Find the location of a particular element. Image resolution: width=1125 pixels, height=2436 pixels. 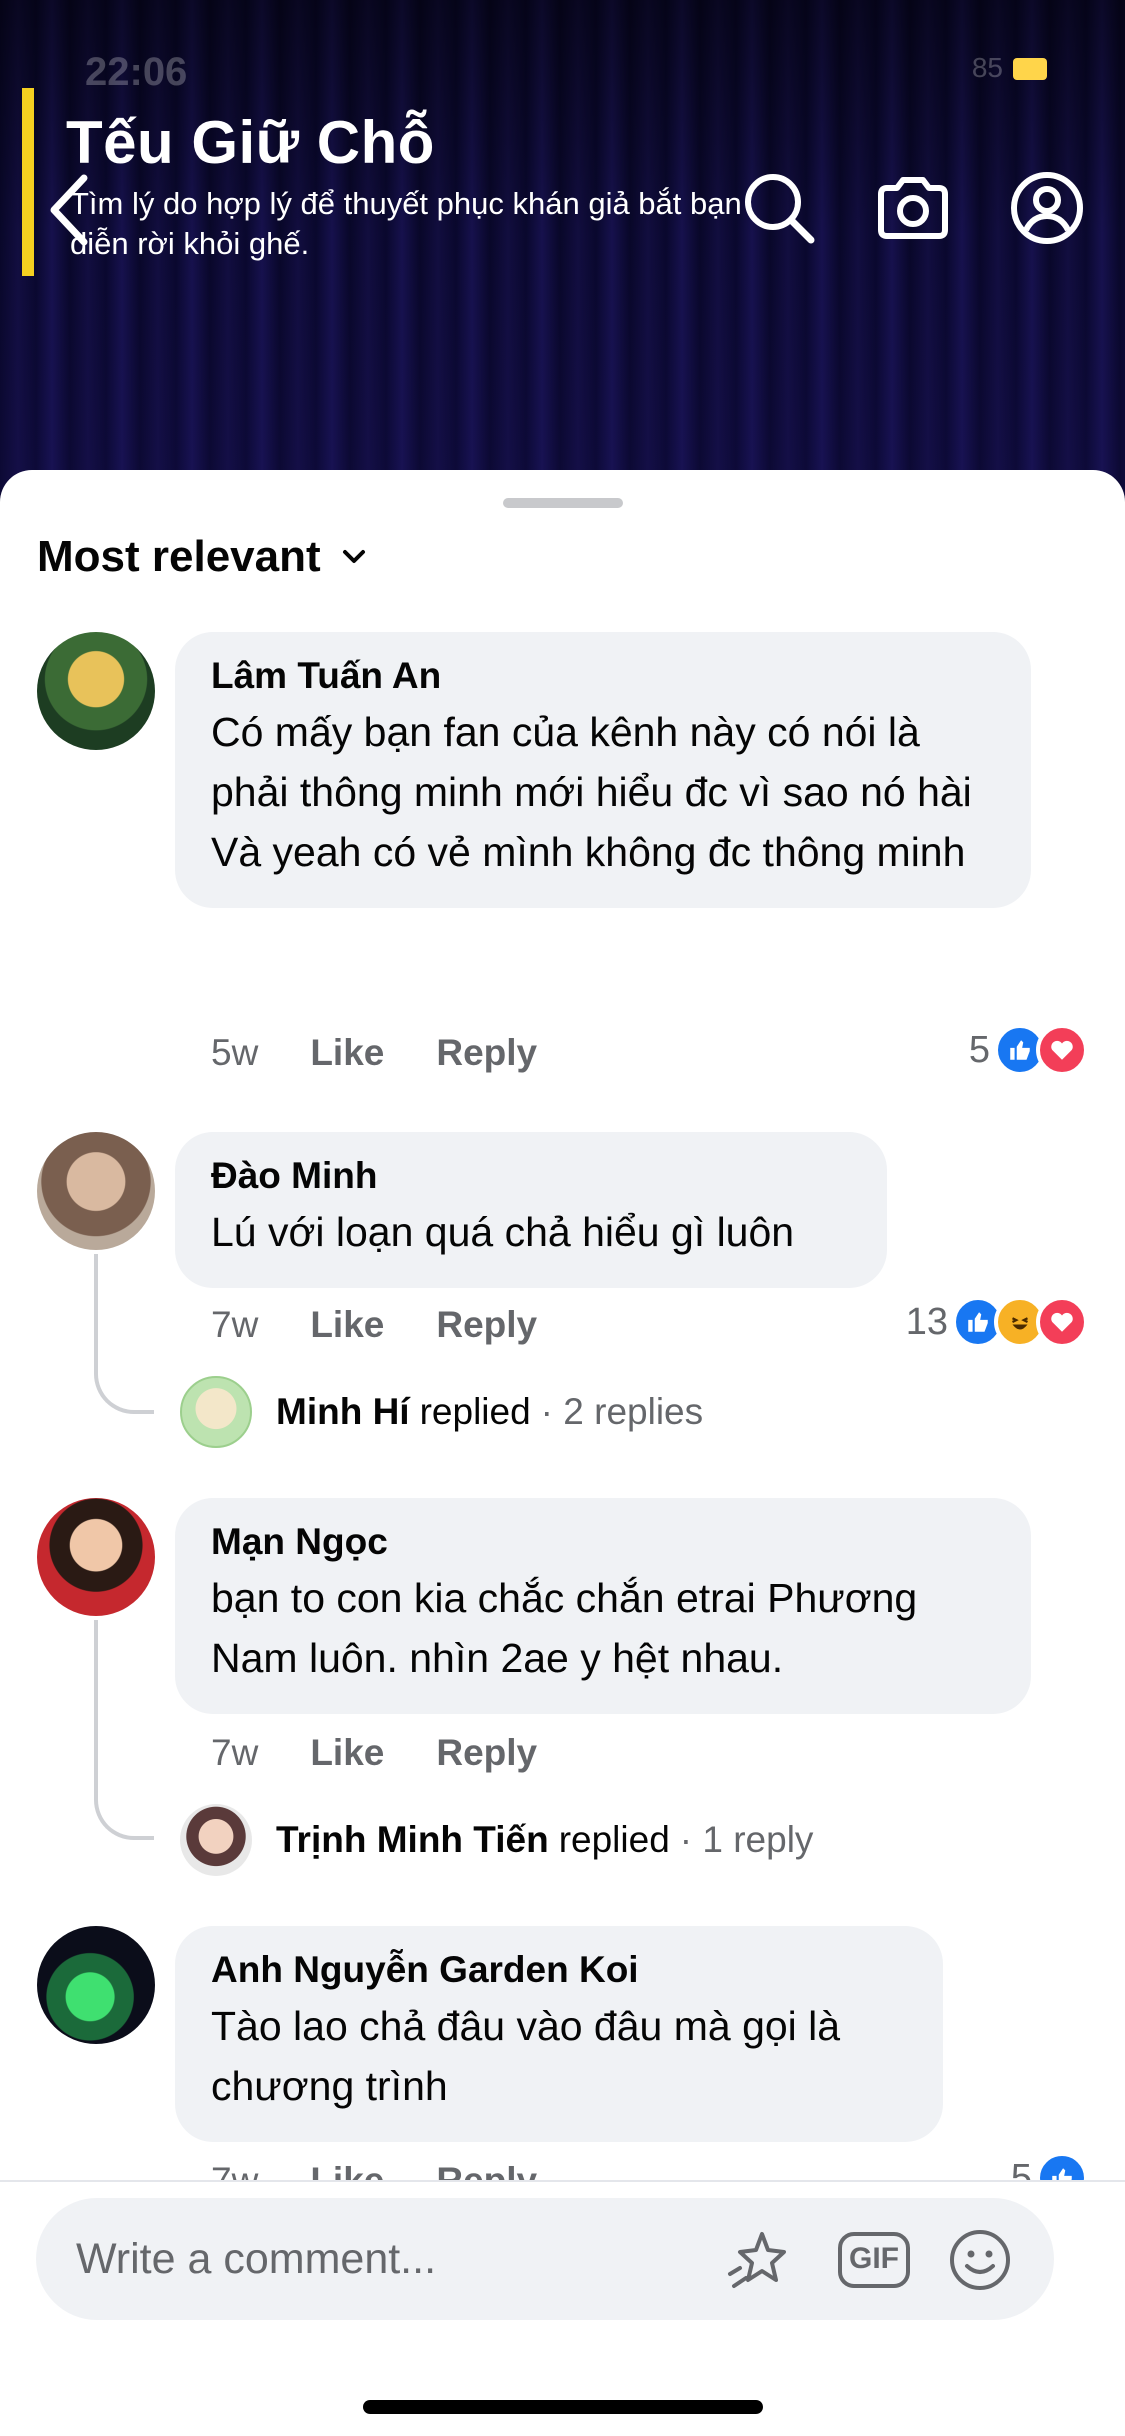

emoji-button is located at coordinates (980, 2260).